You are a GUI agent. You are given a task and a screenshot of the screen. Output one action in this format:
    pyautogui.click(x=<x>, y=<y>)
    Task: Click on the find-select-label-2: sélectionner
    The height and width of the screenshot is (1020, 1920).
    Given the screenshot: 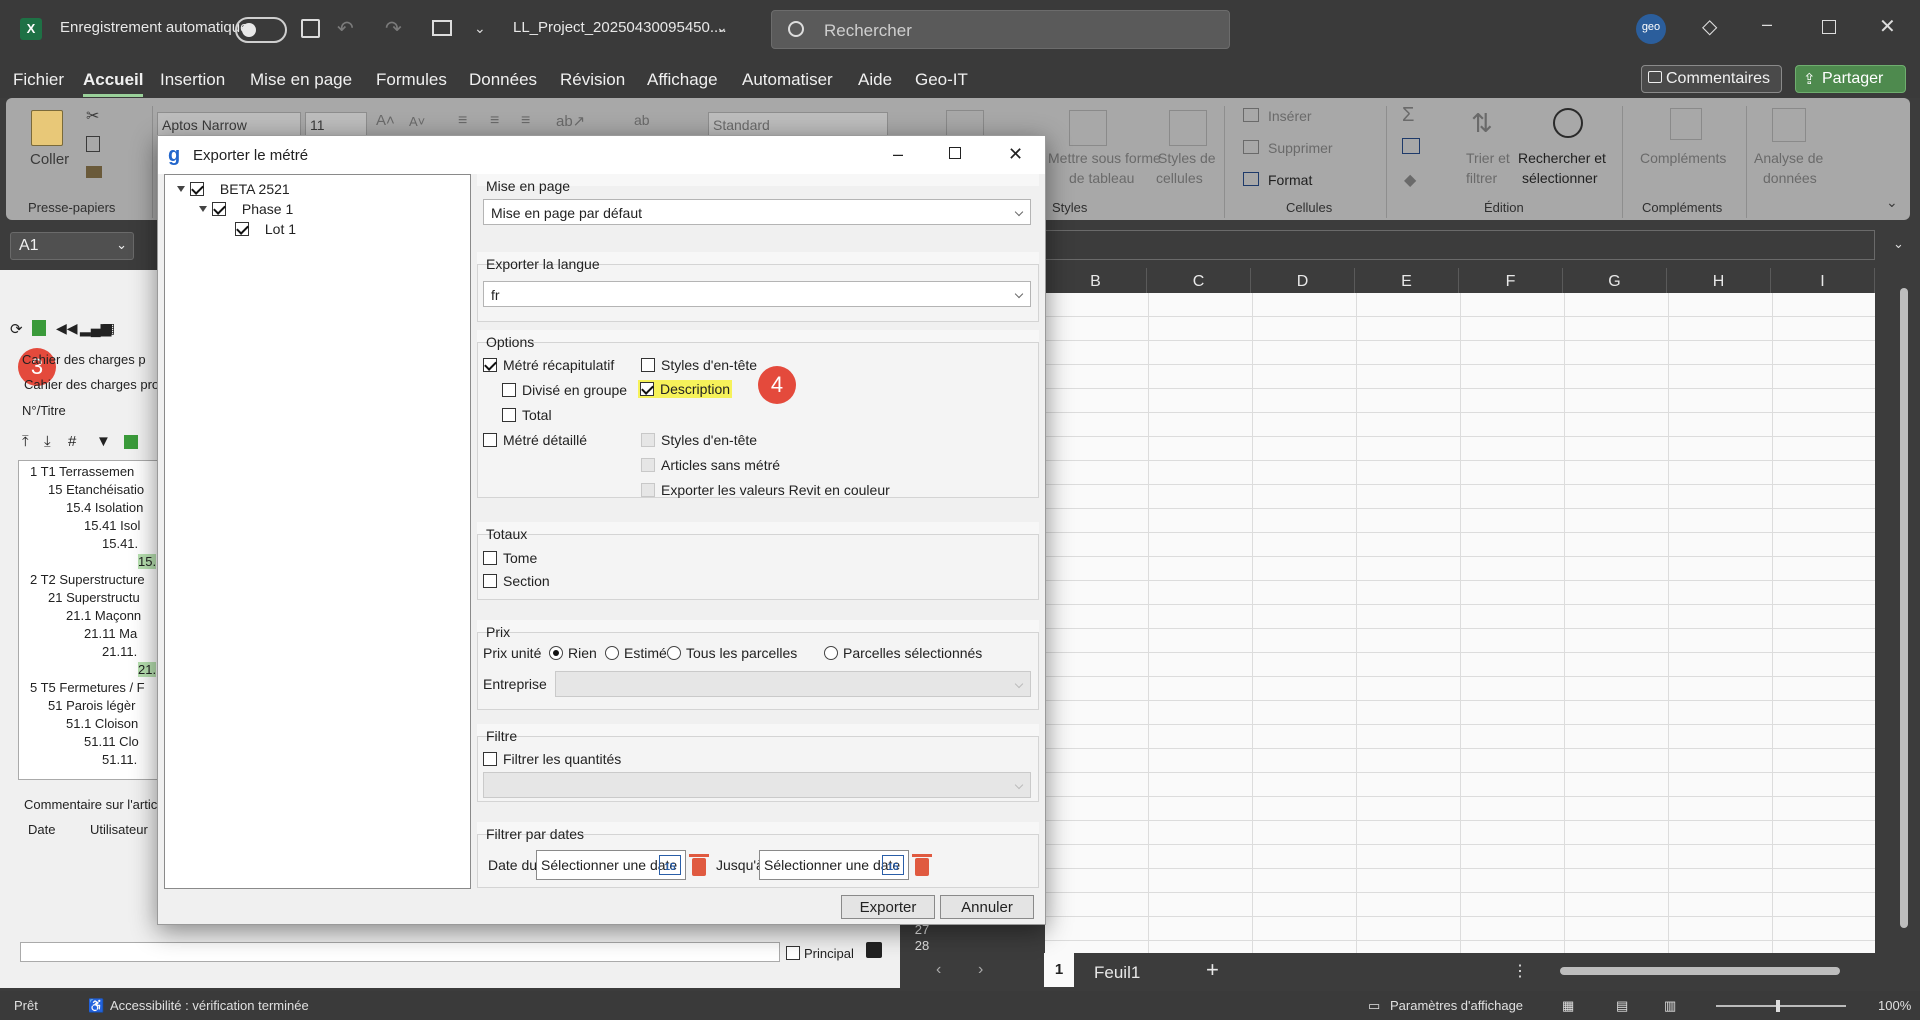 What is the action you would take?
    pyautogui.click(x=1560, y=178)
    